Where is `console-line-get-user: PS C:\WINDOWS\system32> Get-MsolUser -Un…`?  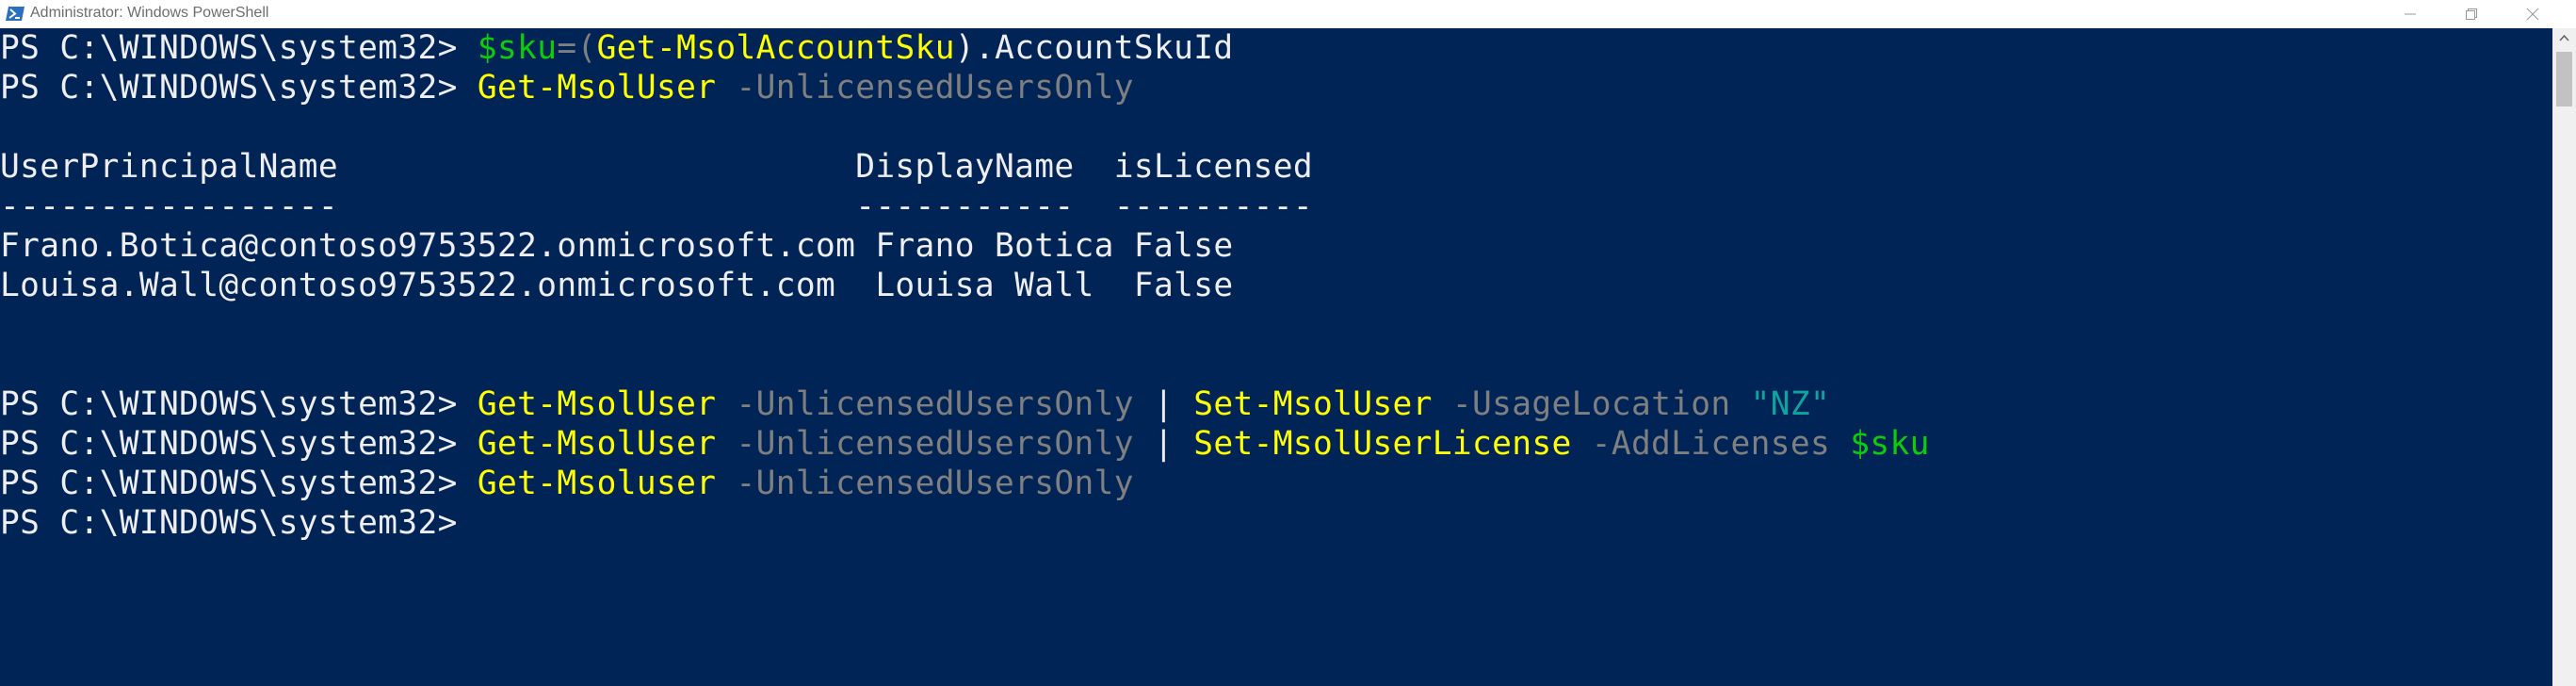
console-line-get-user: PS C:\WINDOWS\system32> Get-MsolUser -Un… is located at coordinates (567, 87).